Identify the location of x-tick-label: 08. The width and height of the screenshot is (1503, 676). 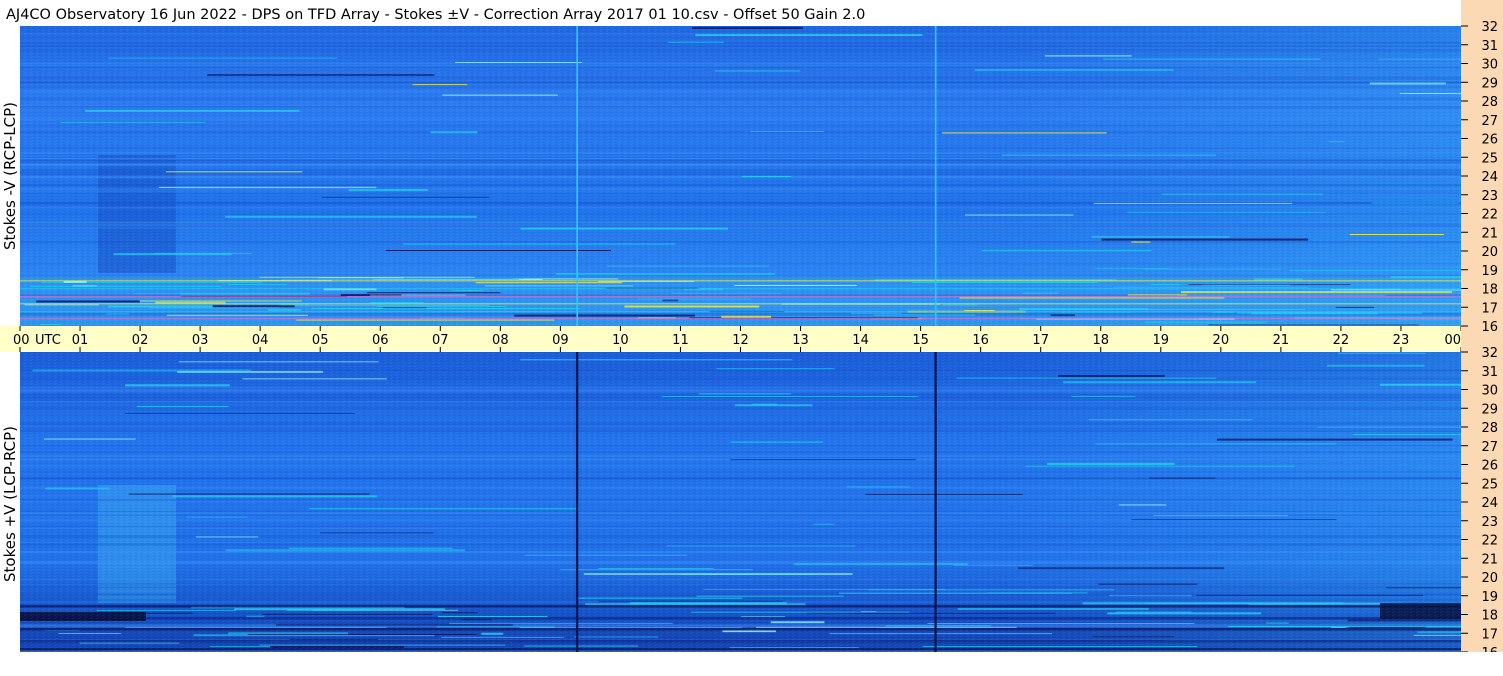
(500, 340).